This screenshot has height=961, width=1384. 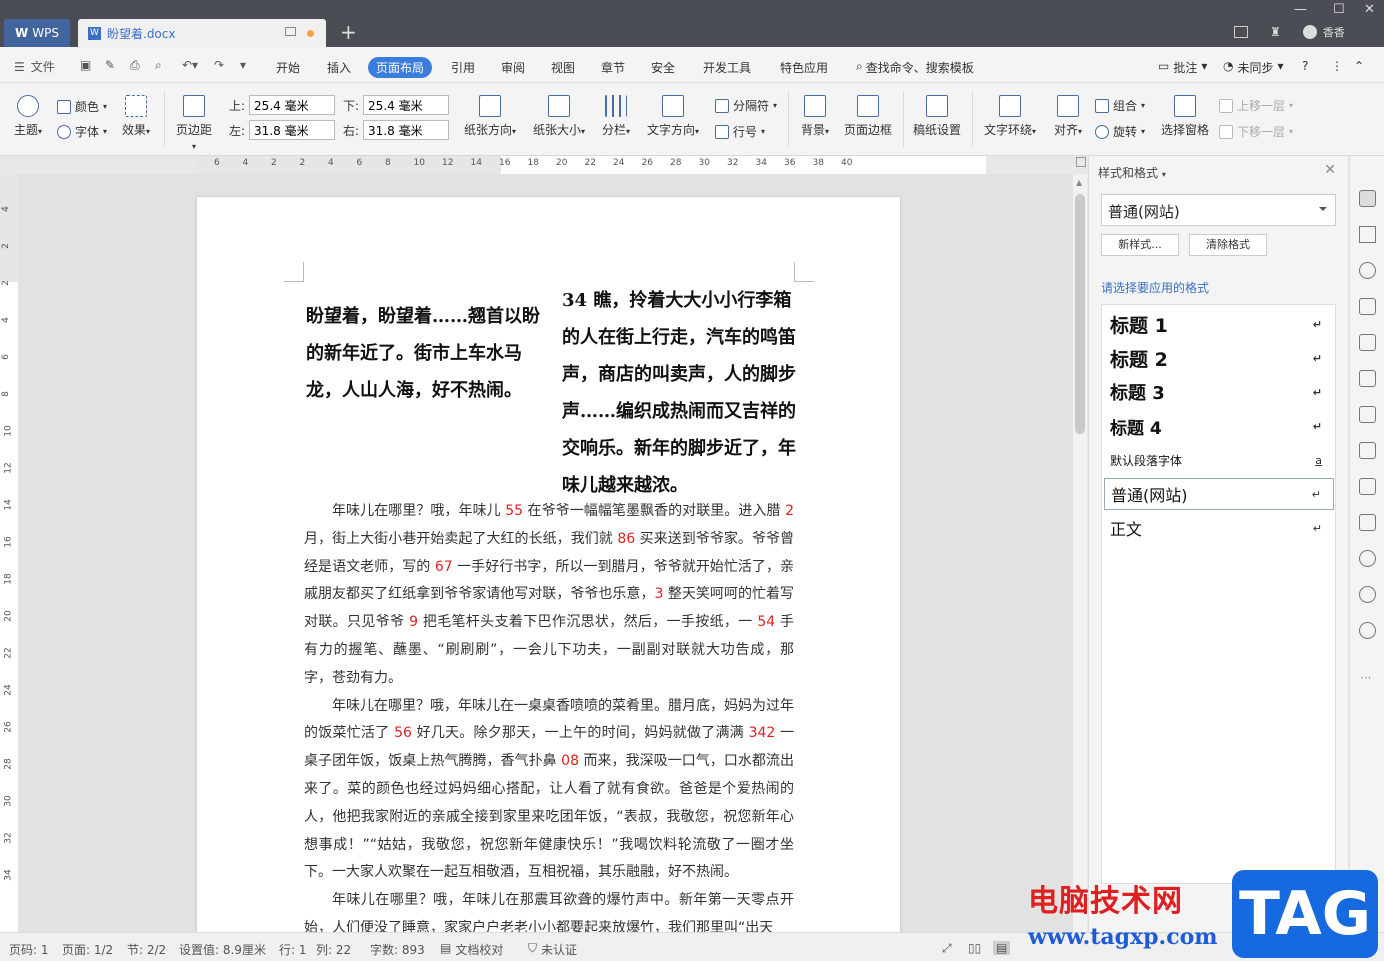 I want to click on status-line: 行: 1, so click(x=293, y=949).